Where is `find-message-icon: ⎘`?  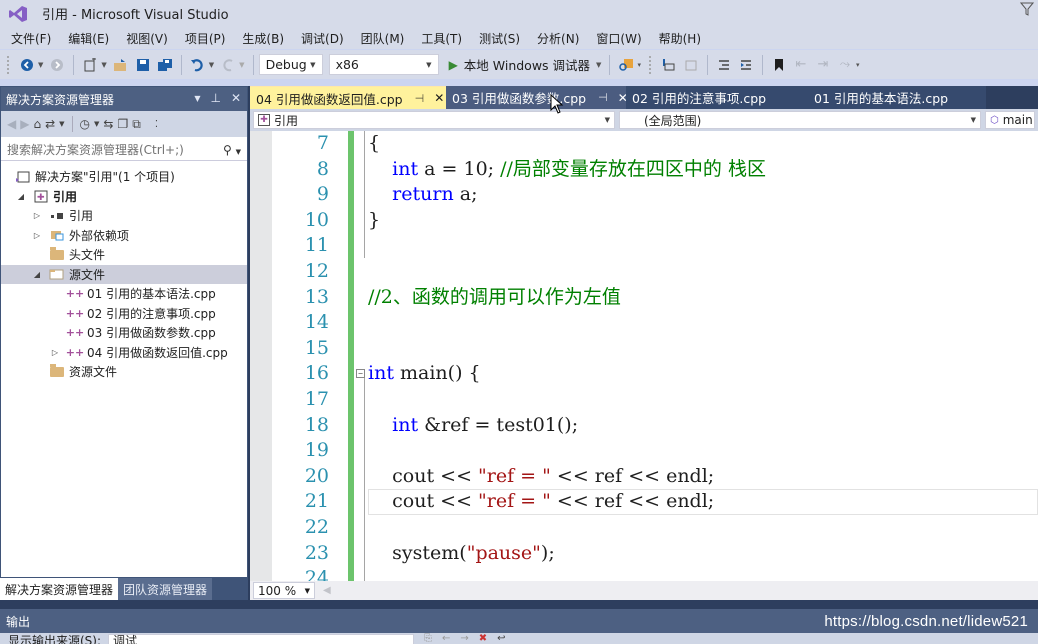 find-message-icon: ⎘ is located at coordinates (428, 638).